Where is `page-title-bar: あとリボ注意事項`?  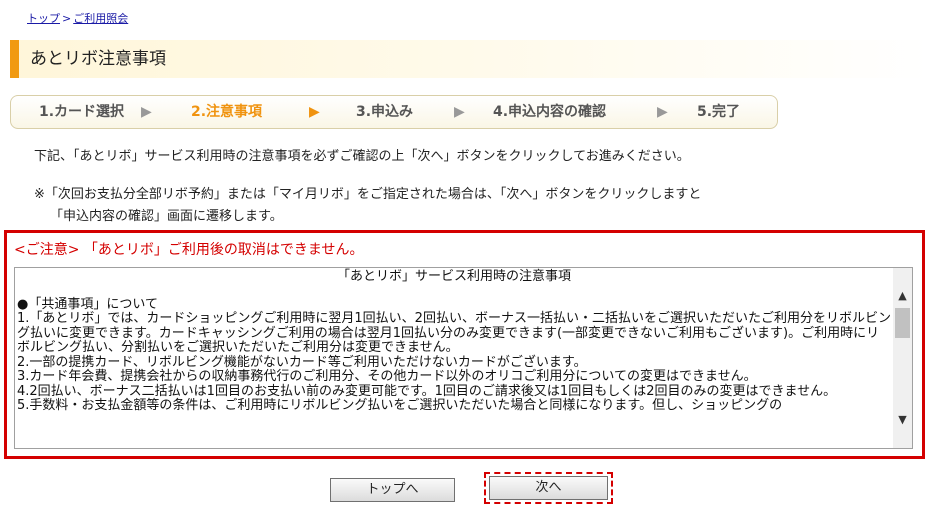 page-title-bar: あとリボ注意事項 is located at coordinates (469, 59).